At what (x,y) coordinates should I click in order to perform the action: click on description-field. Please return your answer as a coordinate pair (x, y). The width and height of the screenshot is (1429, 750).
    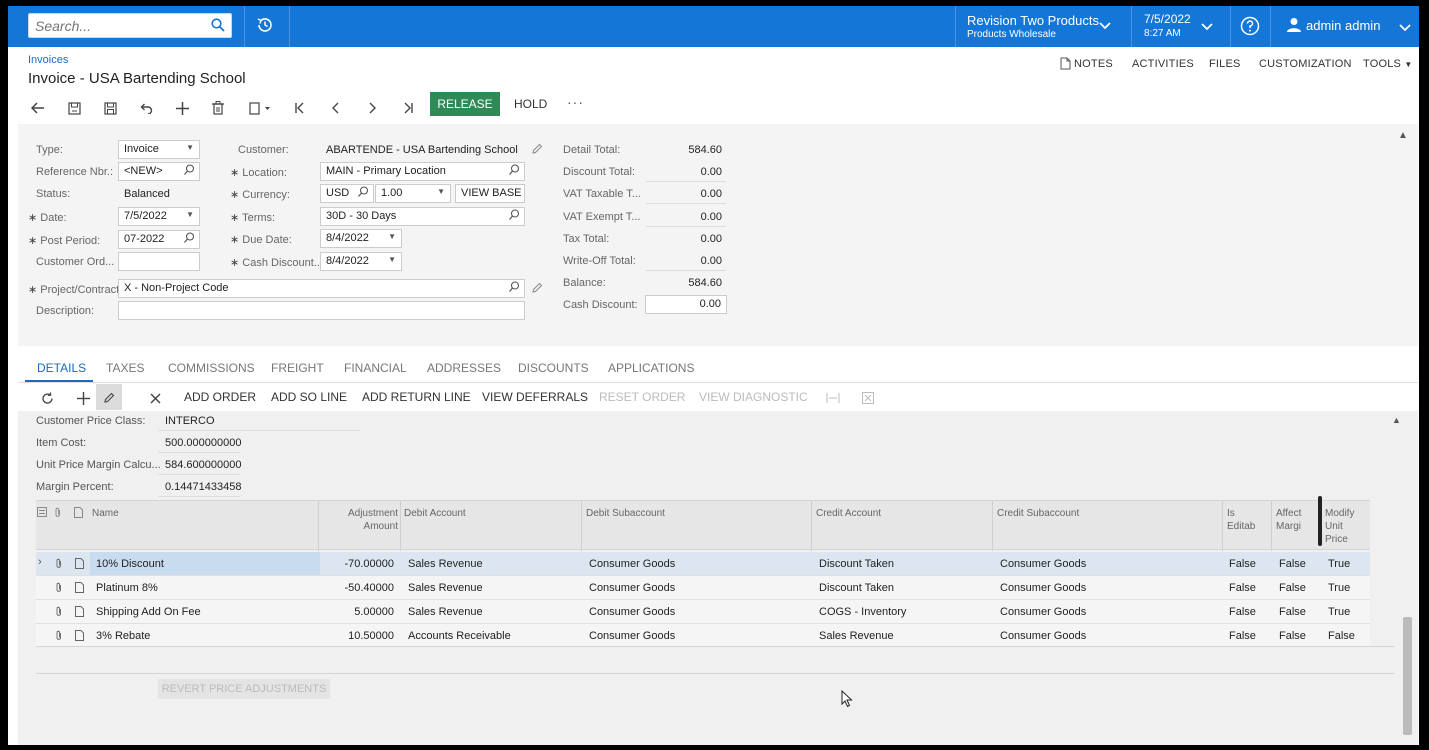
    Looking at the image, I should click on (321, 310).